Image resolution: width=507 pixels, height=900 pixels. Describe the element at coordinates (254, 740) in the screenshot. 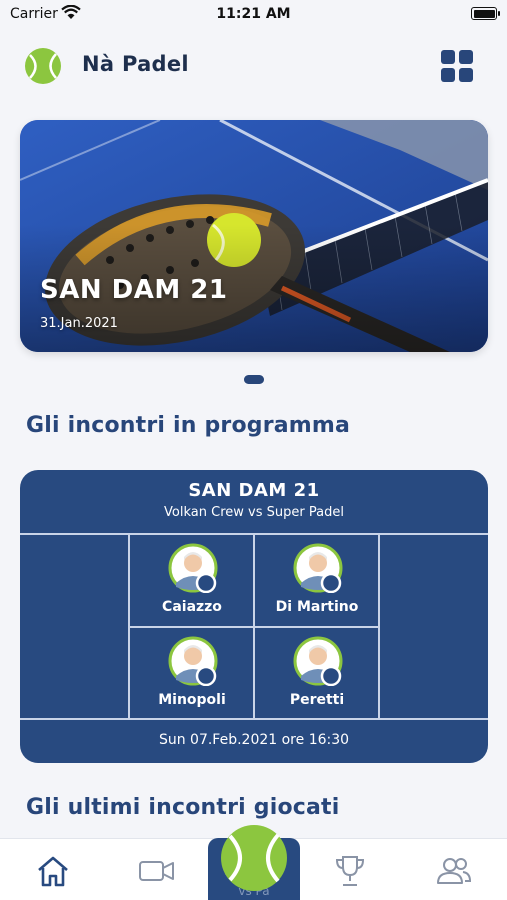

I see `match-datetime: Sun 07.Feb.2021 ore 16:30` at that location.